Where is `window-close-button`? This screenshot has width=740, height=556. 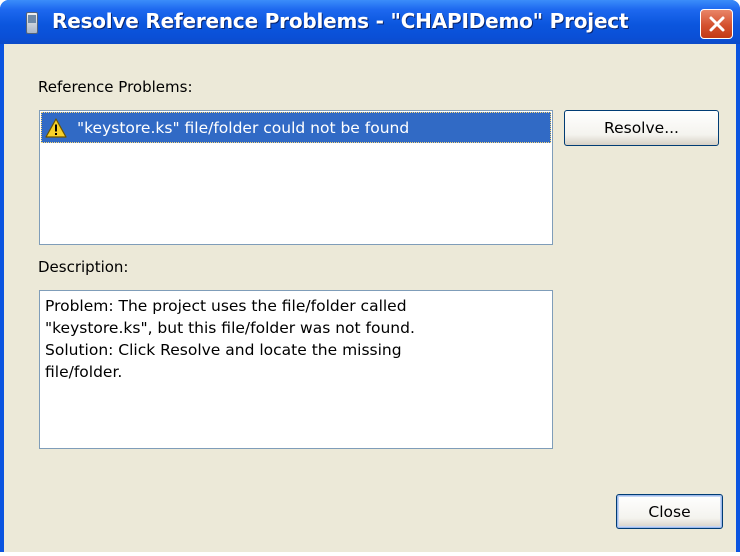
window-close-button is located at coordinates (716, 24).